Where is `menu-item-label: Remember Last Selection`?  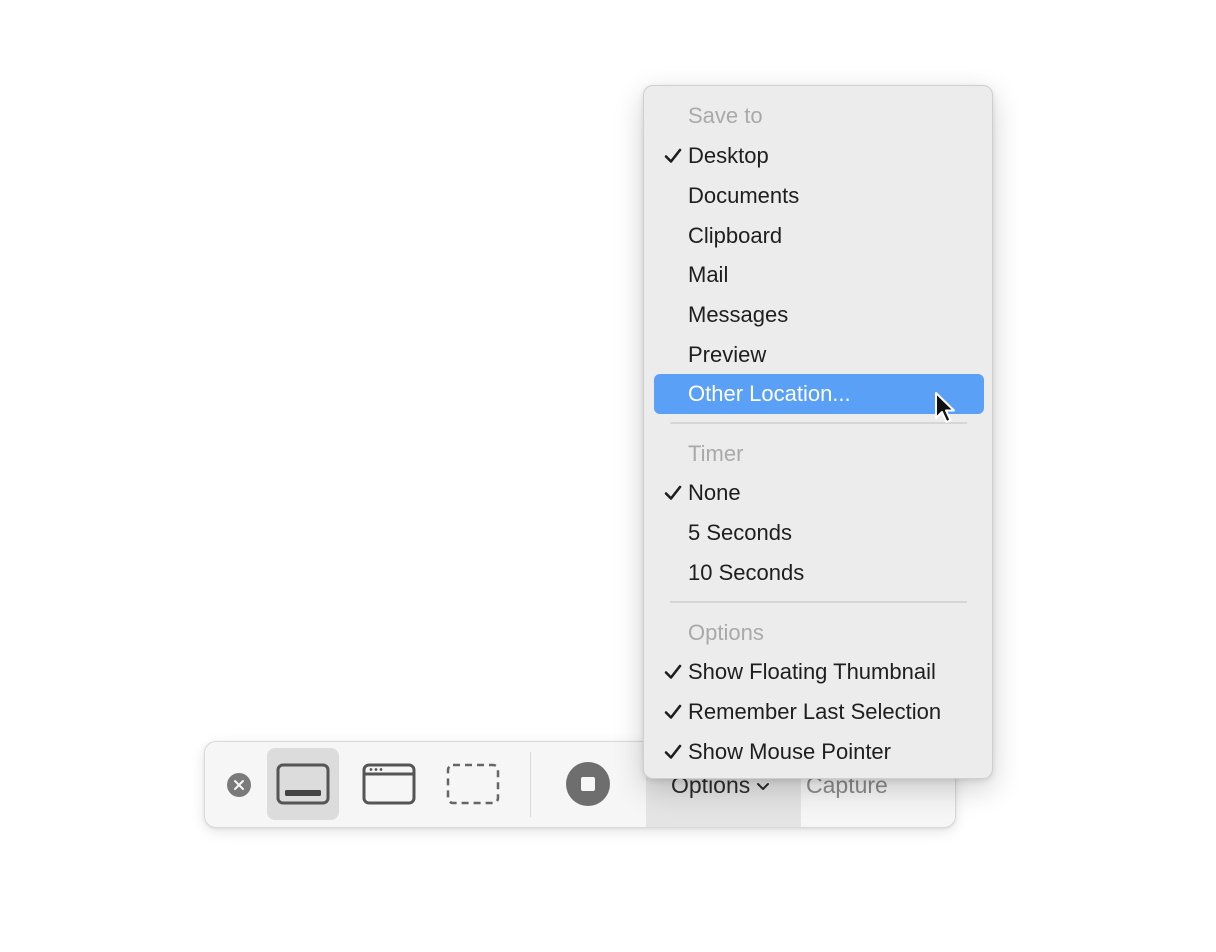
menu-item-label: Remember Last Selection is located at coordinates (815, 711).